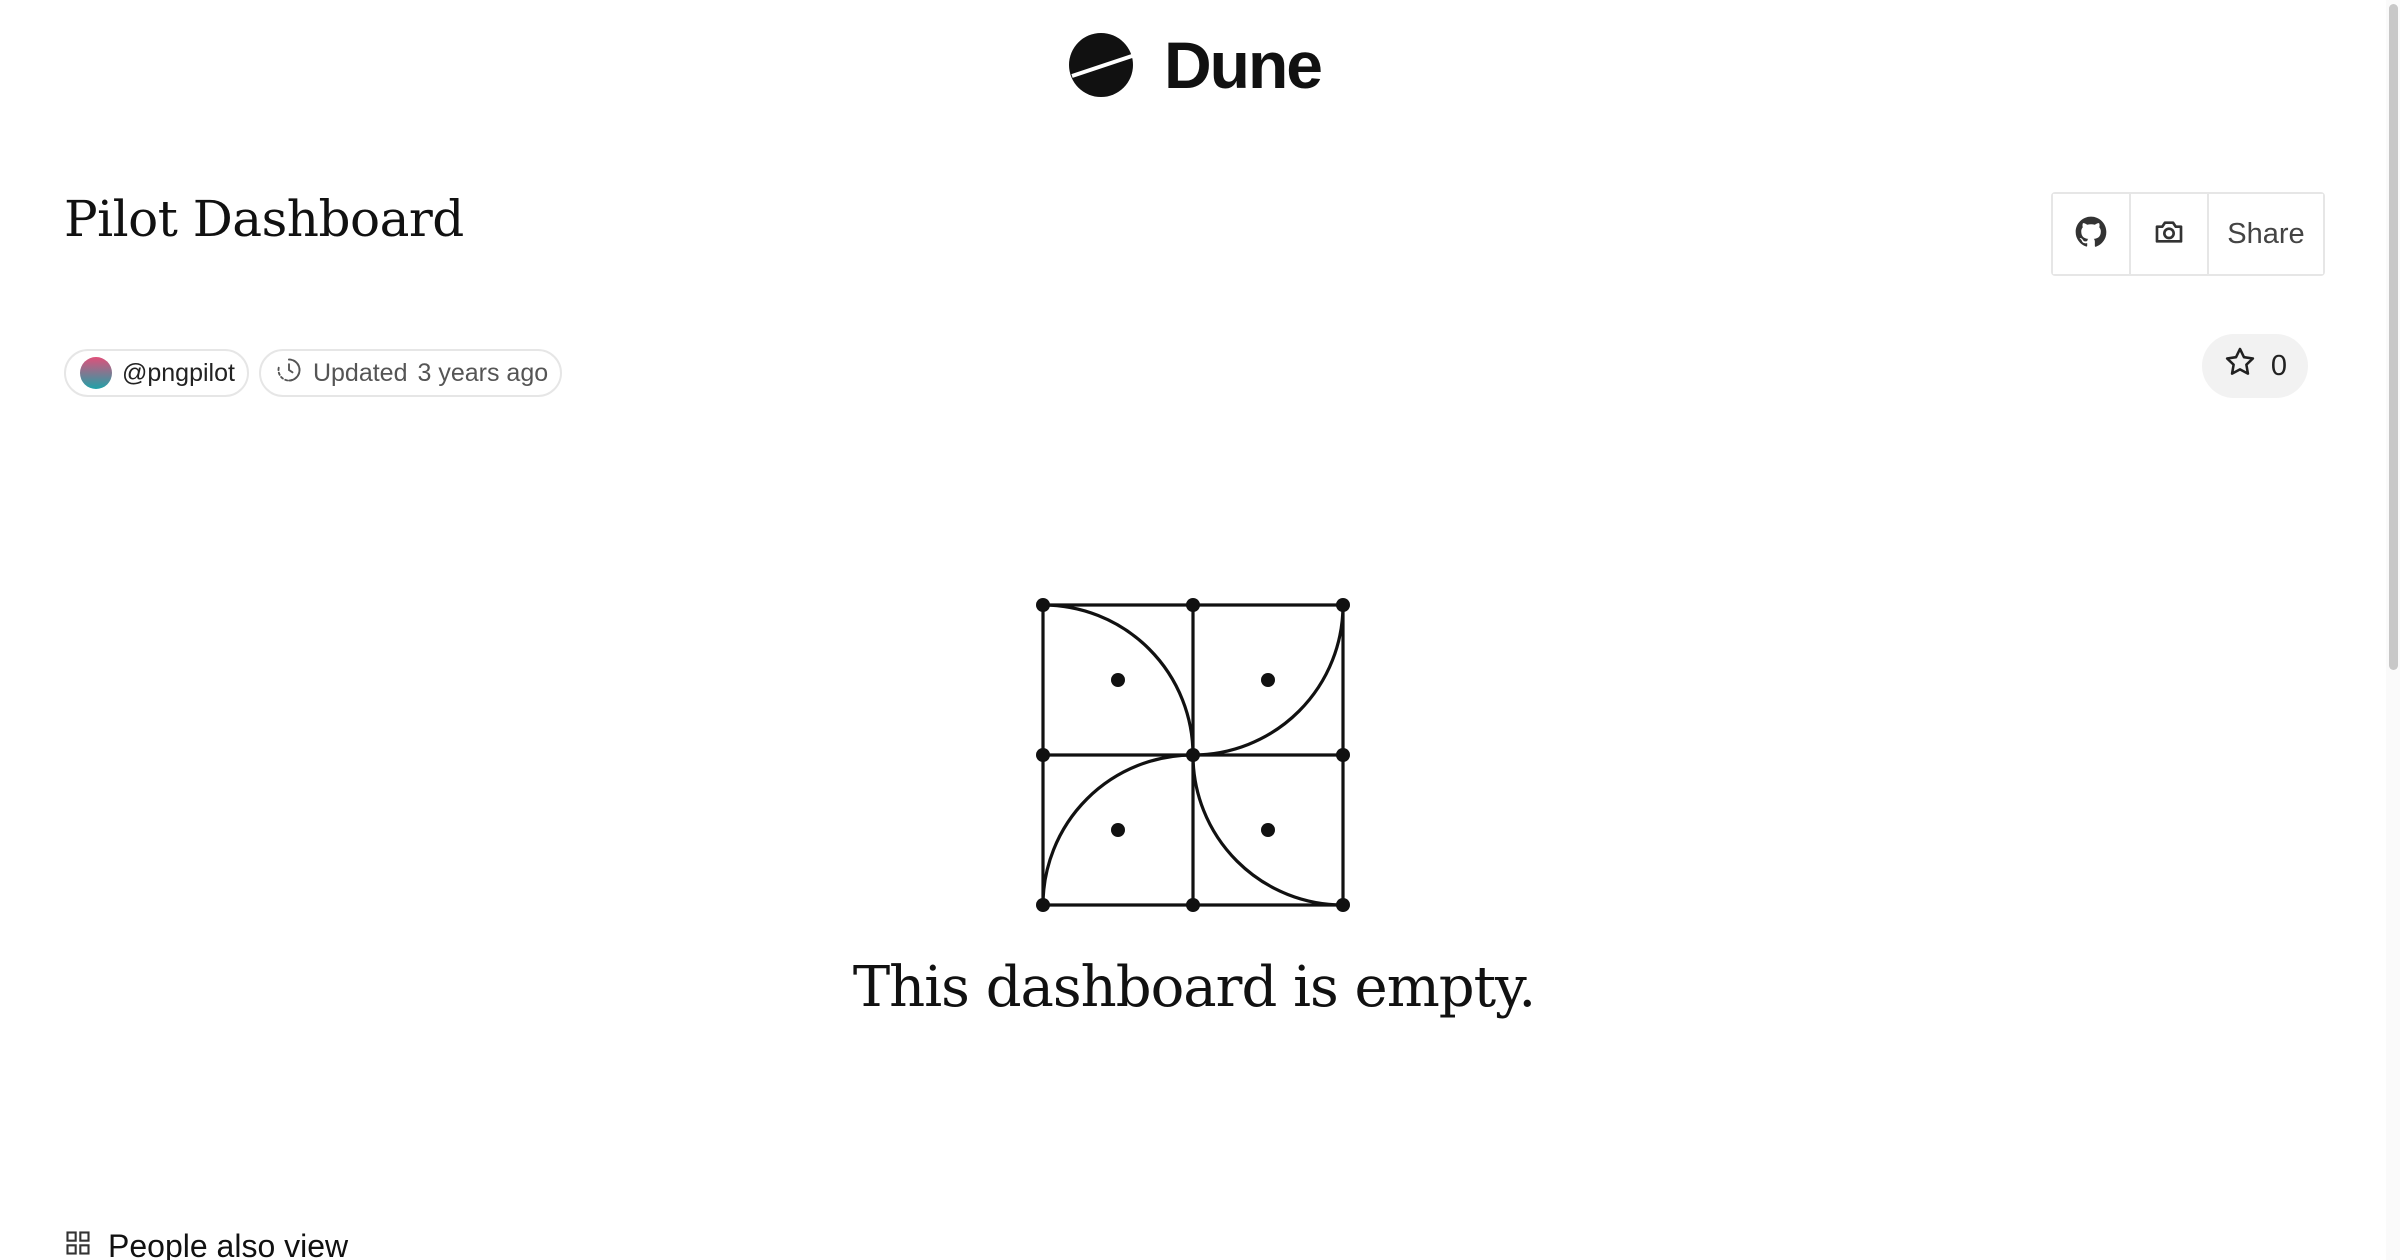  What do you see at coordinates (1101, 65) in the screenshot?
I see `dune-logo-icon` at bounding box center [1101, 65].